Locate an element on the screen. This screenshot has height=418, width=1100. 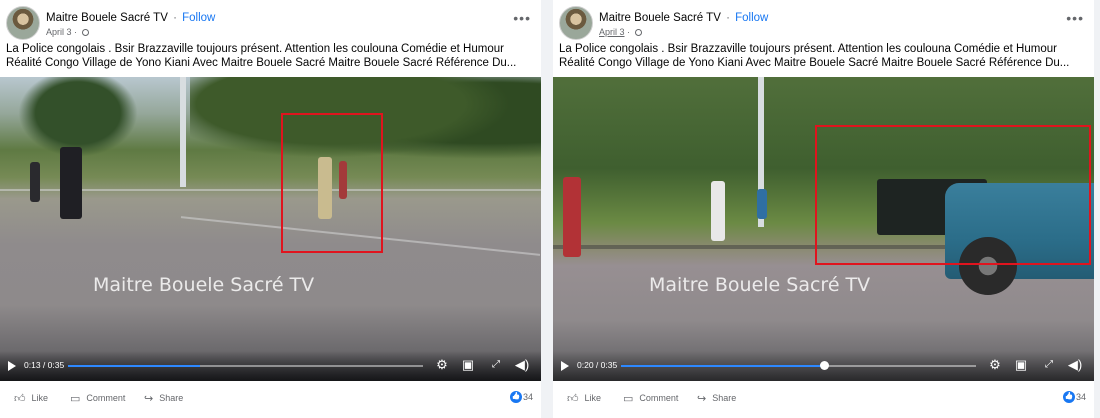
video-time: 0:13 / 0:35 is located at coordinates (44, 365).